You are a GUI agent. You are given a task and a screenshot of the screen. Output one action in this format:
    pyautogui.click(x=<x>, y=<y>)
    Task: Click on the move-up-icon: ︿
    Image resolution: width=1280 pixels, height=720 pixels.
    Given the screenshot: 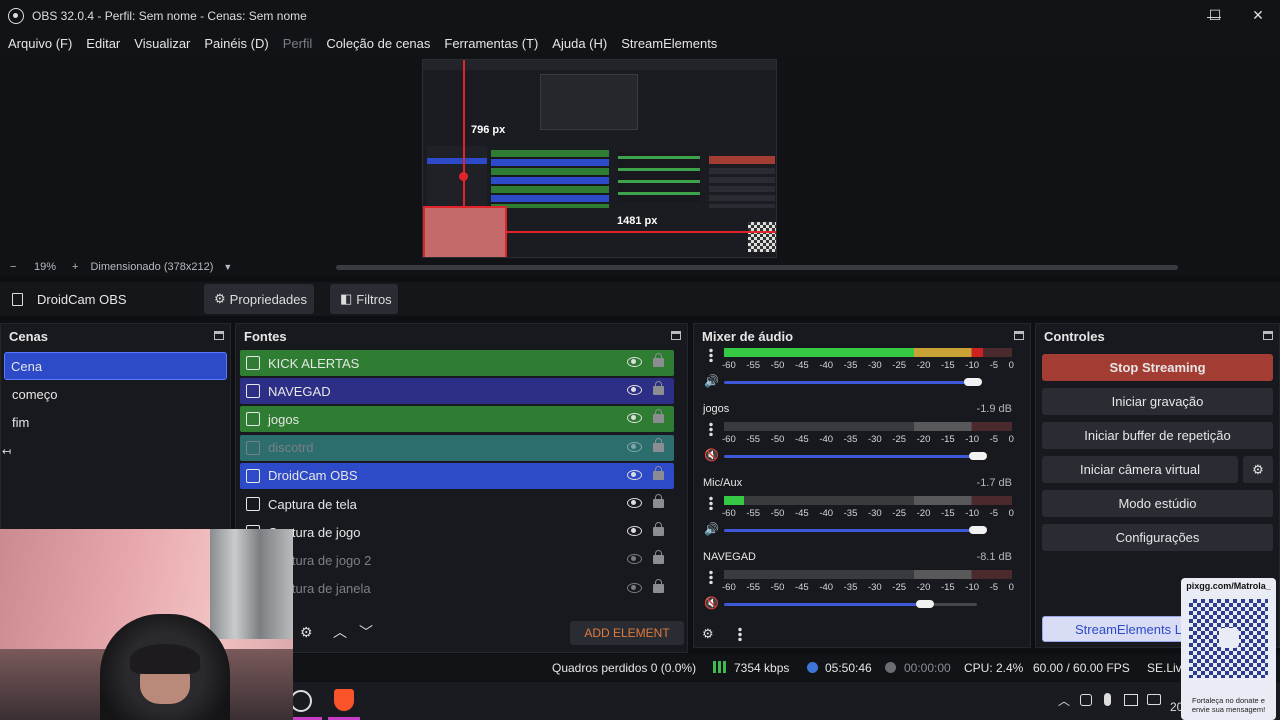 What is the action you would take?
    pyautogui.click(x=340, y=632)
    